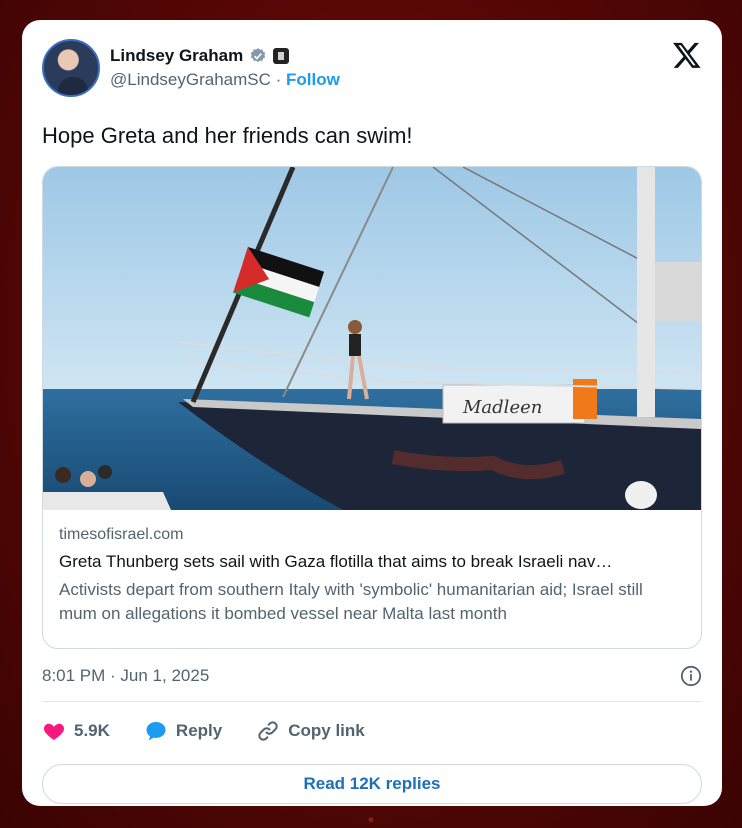 The width and height of the screenshot is (742, 828). I want to click on avatar, so click(71, 68).